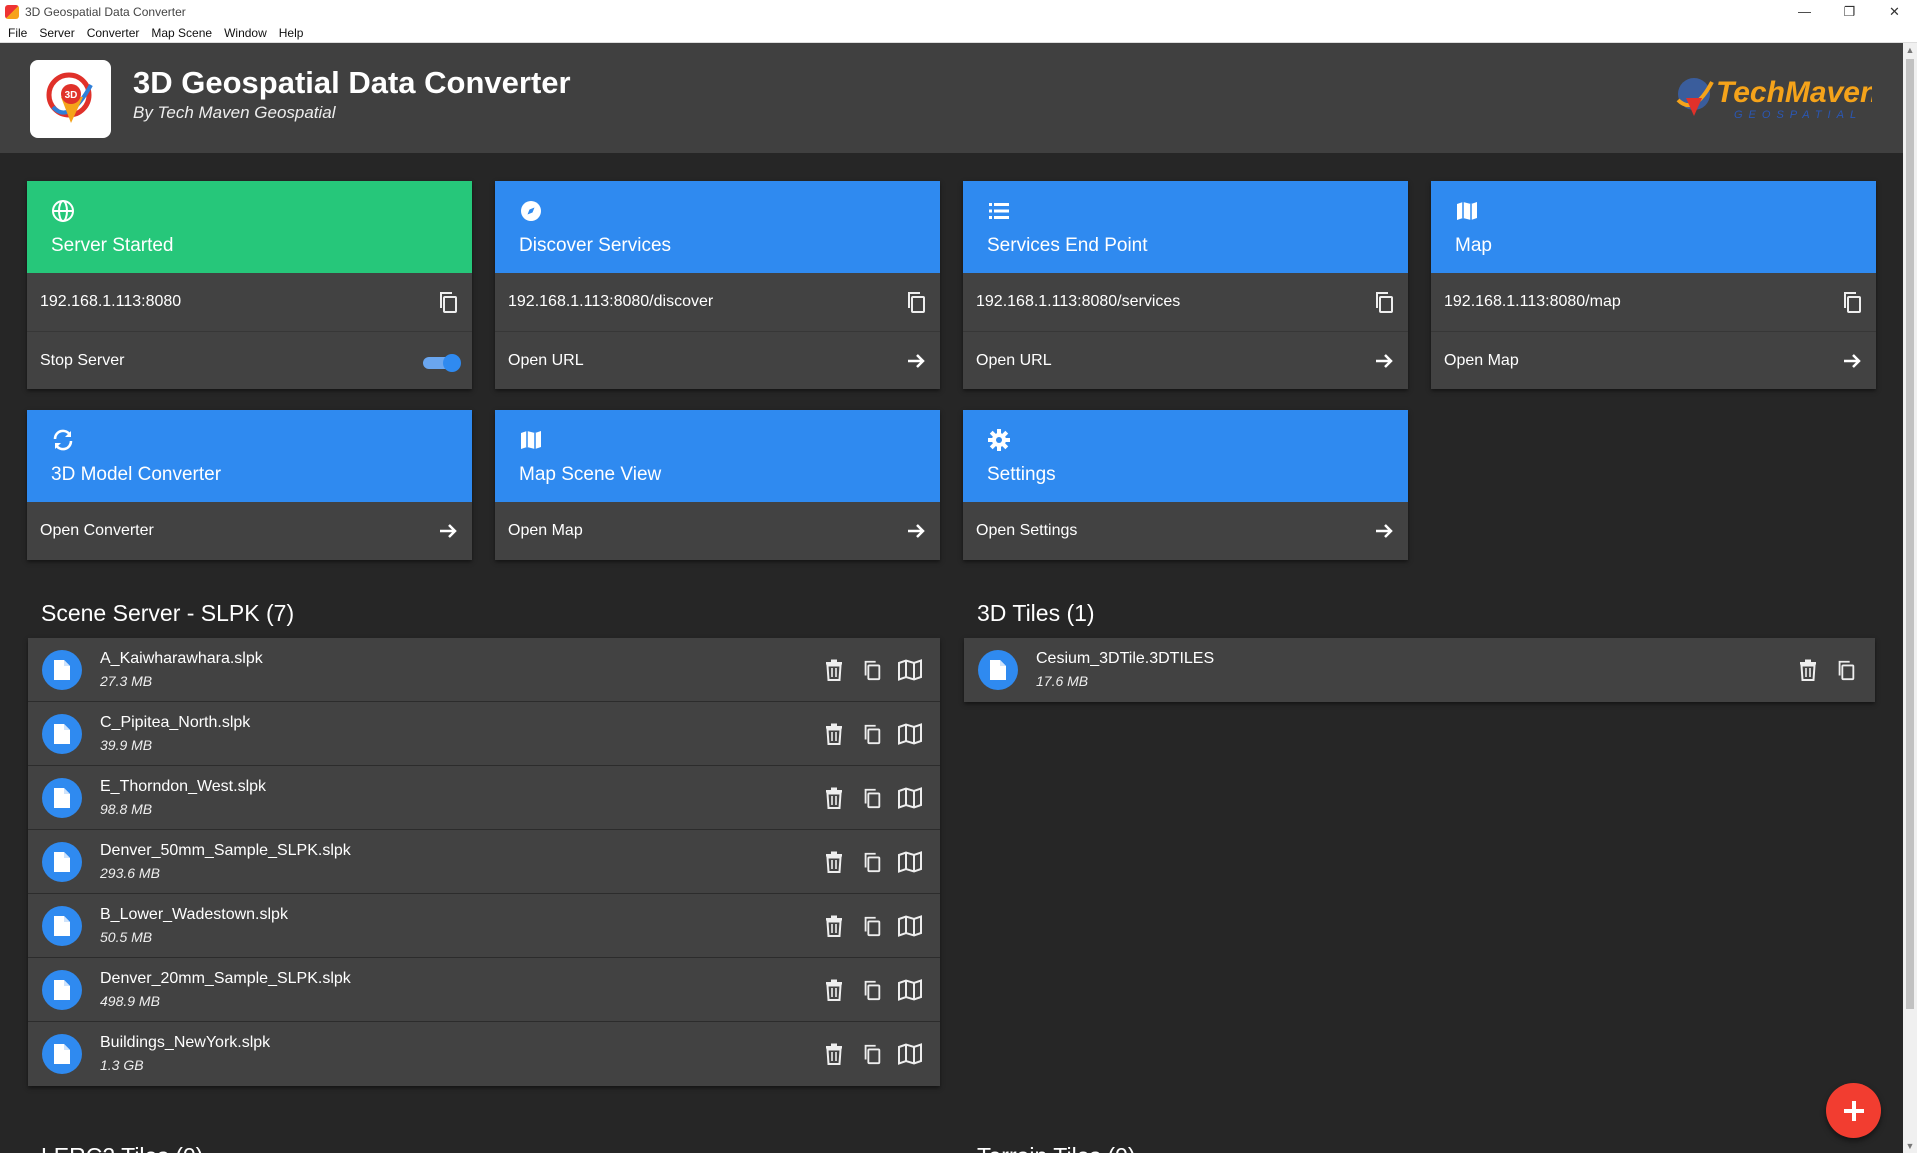 This screenshot has height=1153, width=1917. Describe the element at coordinates (126, 809) in the screenshot. I see `file-size: 98.8 MB` at that location.